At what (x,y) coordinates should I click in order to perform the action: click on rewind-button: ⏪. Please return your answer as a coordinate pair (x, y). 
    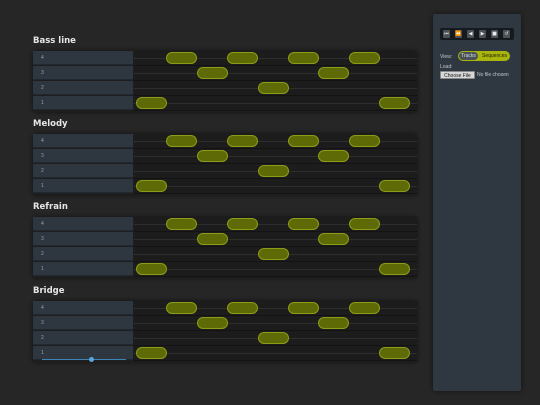
    Looking at the image, I should click on (458, 34).